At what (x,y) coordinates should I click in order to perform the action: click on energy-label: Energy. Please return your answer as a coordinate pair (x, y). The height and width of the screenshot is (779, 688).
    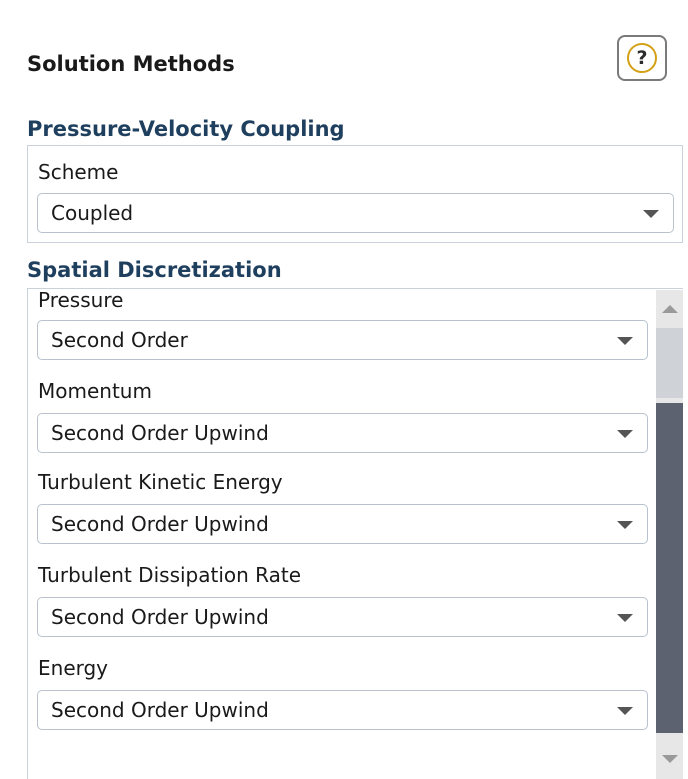
    Looking at the image, I should click on (73, 668).